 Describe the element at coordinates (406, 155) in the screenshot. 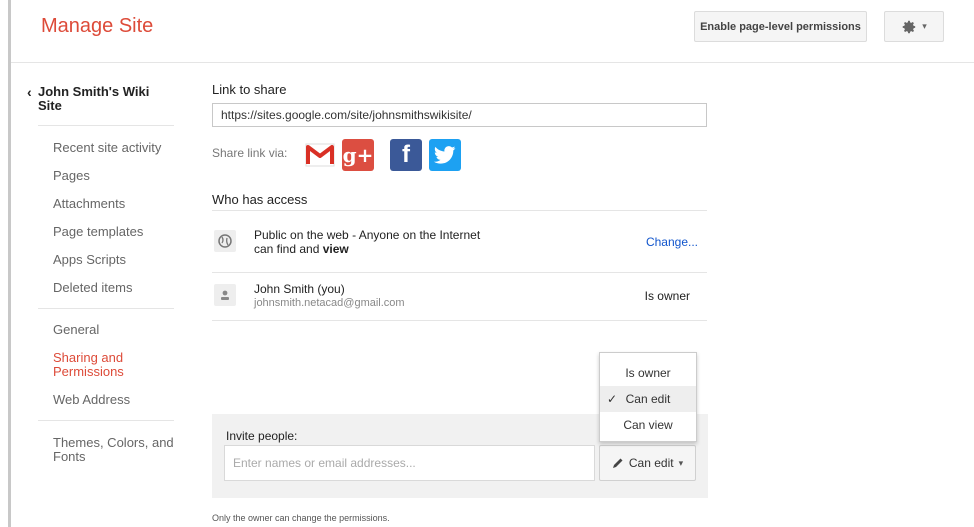

I see `facebook-icon: f` at that location.